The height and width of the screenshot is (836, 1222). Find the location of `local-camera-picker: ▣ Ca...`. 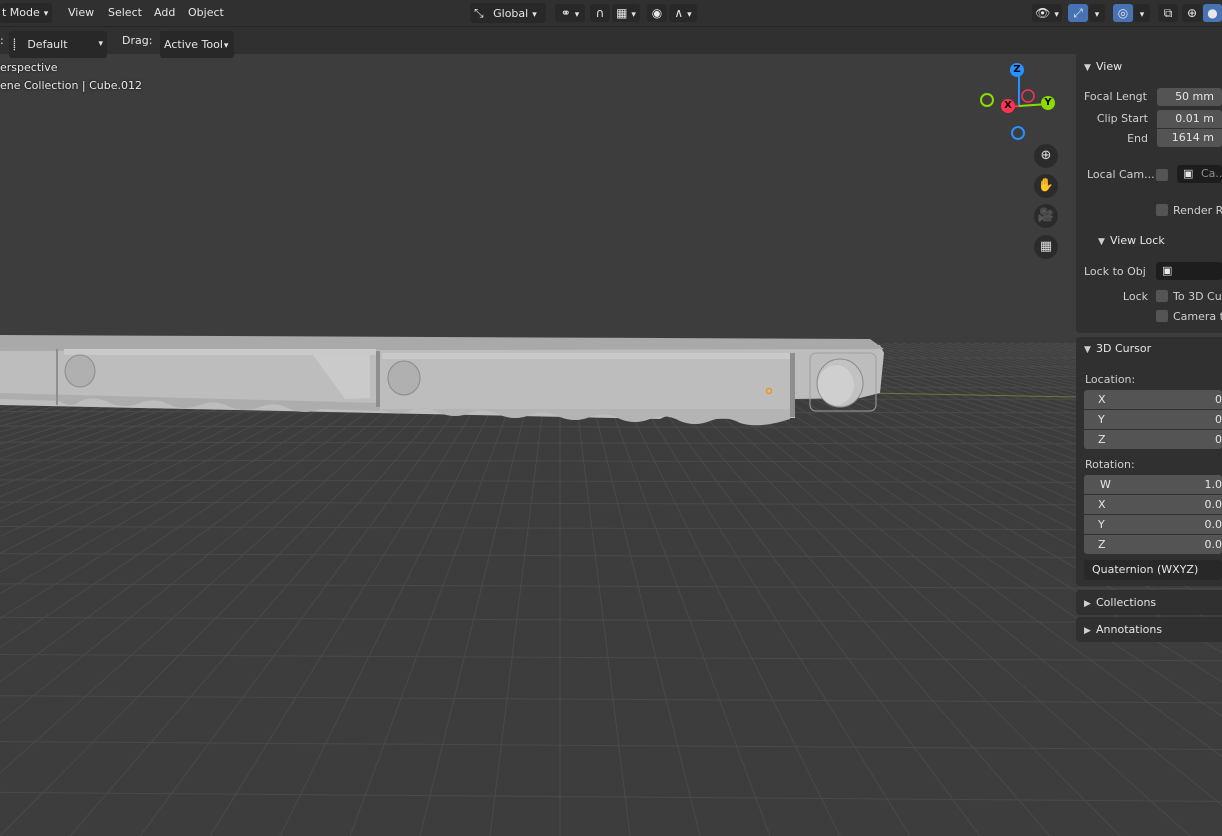

local-camera-picker: ▣ Ca... is located at coordinates (1199, 174).